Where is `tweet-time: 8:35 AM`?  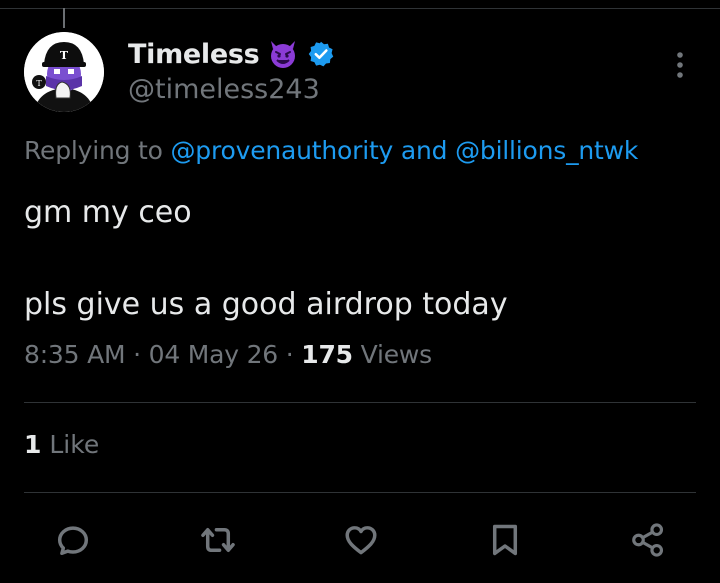
tweet-time: 8:35 AM is located at coordinates (75, 354).